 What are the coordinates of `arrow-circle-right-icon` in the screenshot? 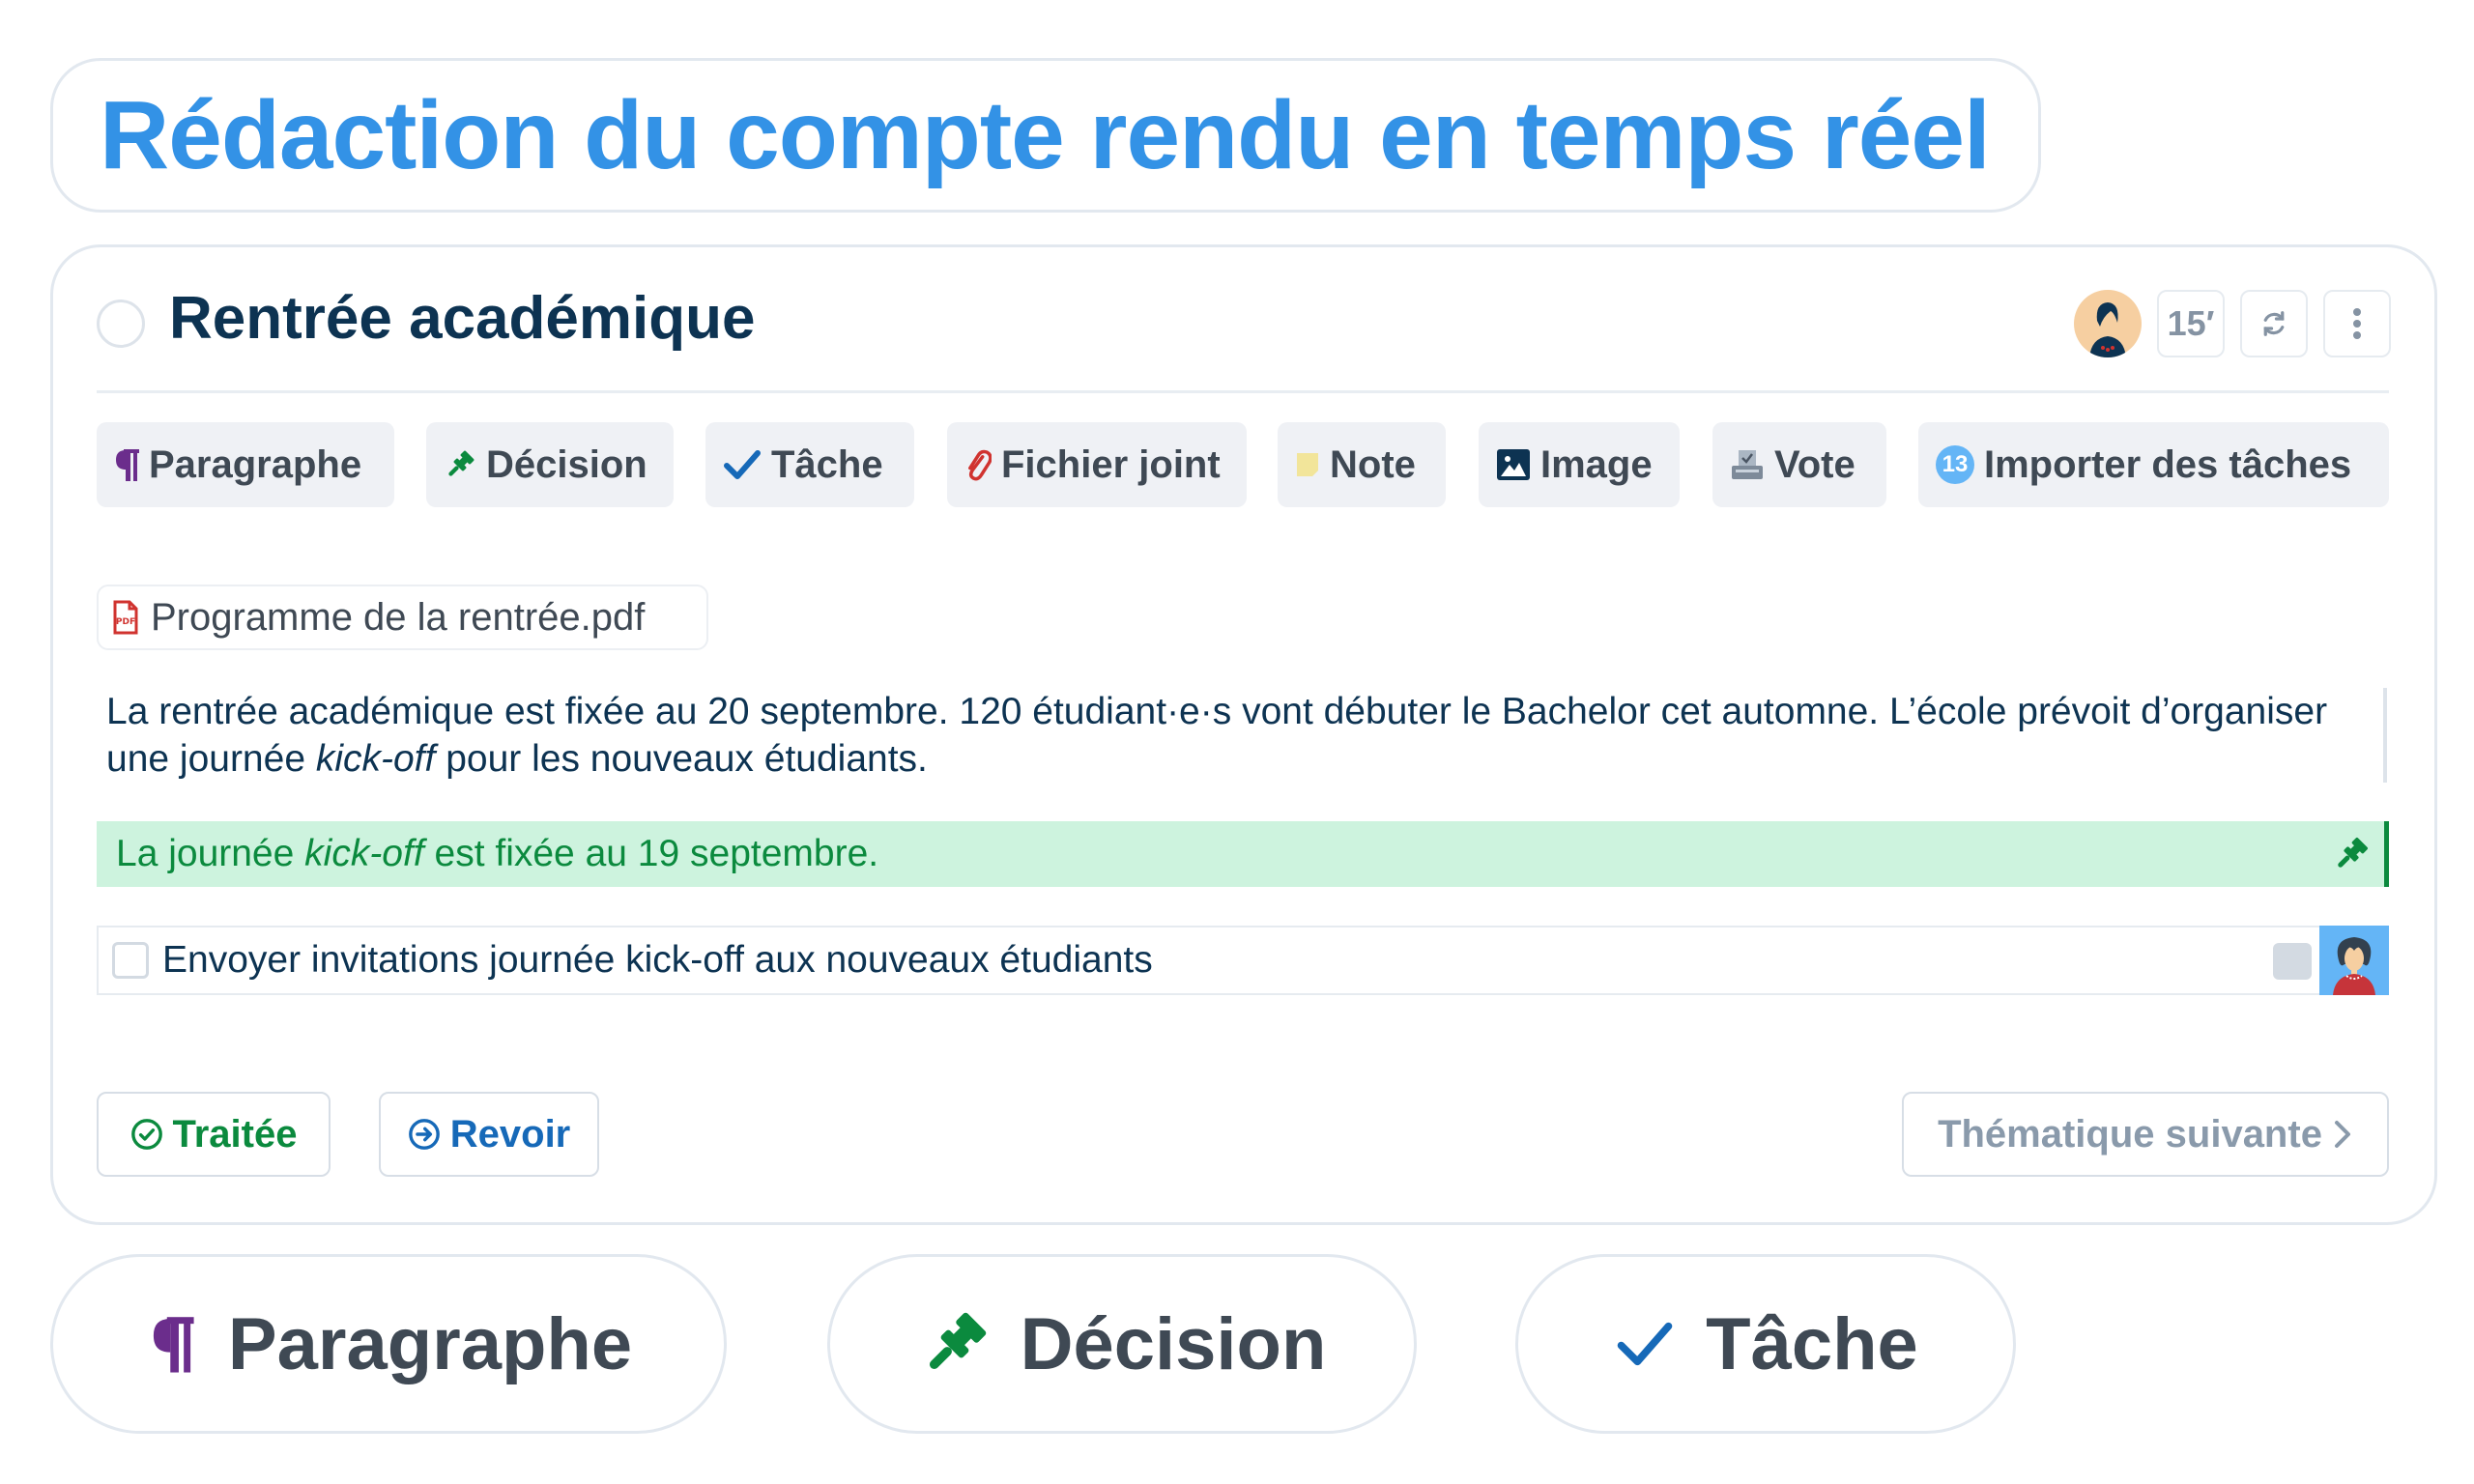 It's located at (424, 1134).